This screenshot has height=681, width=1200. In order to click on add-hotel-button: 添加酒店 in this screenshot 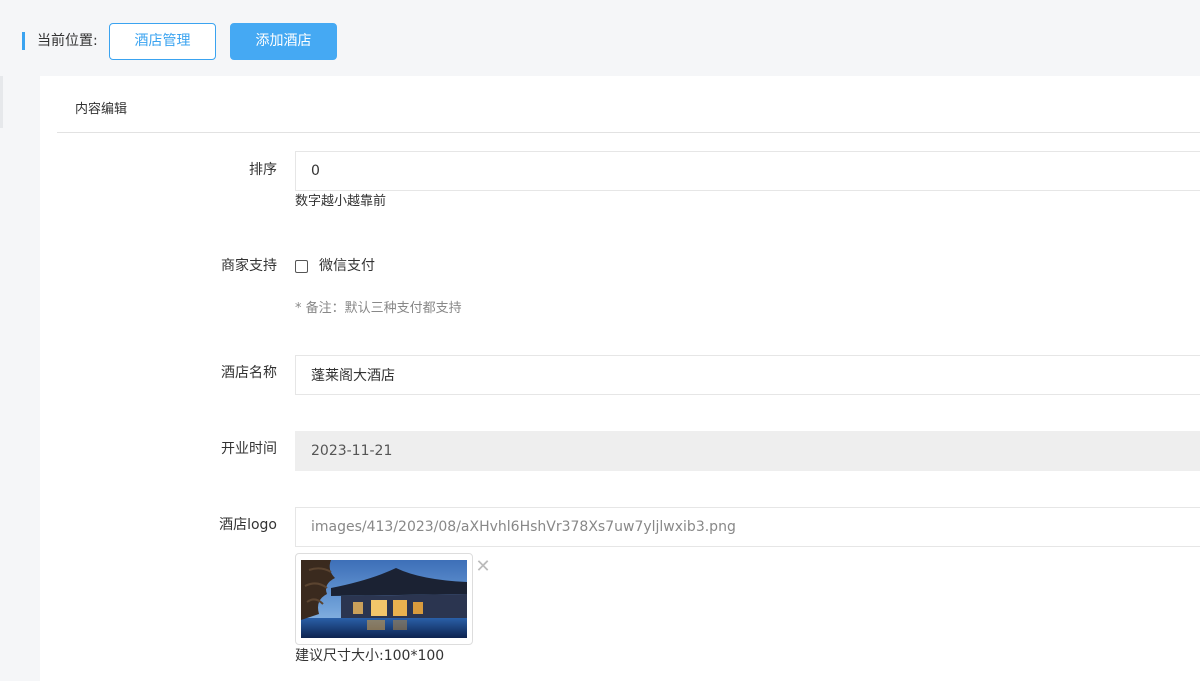, I will do `click(283, 41)`.